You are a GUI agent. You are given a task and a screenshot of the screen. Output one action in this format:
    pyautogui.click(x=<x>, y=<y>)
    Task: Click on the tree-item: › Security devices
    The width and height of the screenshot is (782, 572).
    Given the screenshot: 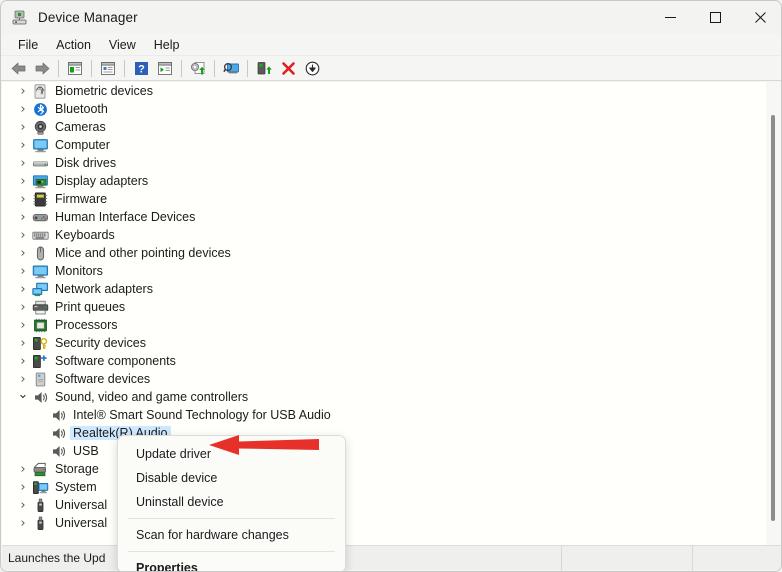 What is the action you would take?
    pyautogui.click(x=385, y=343)
    